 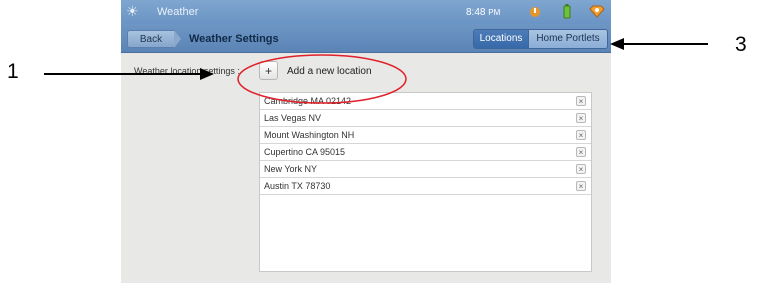 What do you see at coordinates (291, 169) in the screenshot?
I see `location-name: New York NY` at bounding box center [291, 169].